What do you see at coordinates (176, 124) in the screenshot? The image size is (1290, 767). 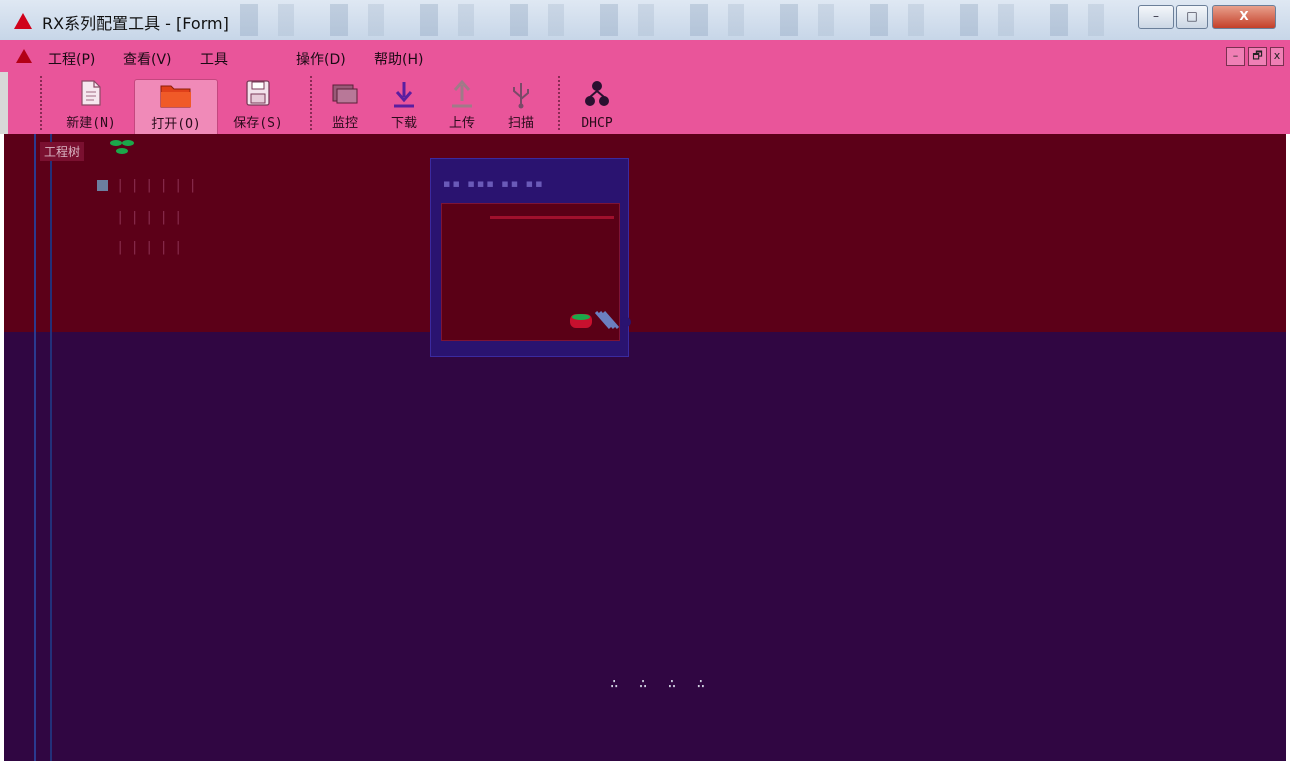 I see `open-button-label: 打开(O)` at bounding box center [176, 124].